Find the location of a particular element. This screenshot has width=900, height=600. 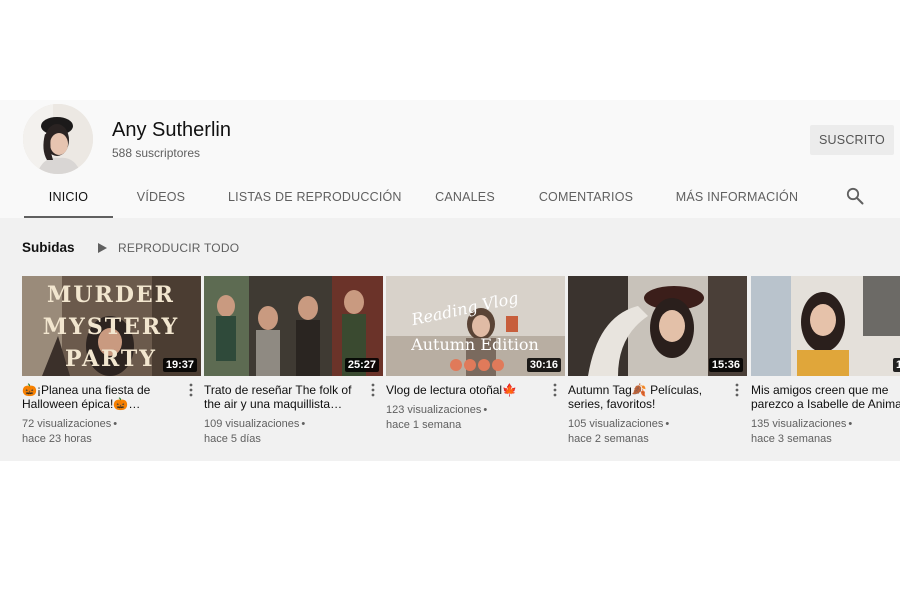

thumb-text-2: Autumn Edition is located at coordinates (474, 344).